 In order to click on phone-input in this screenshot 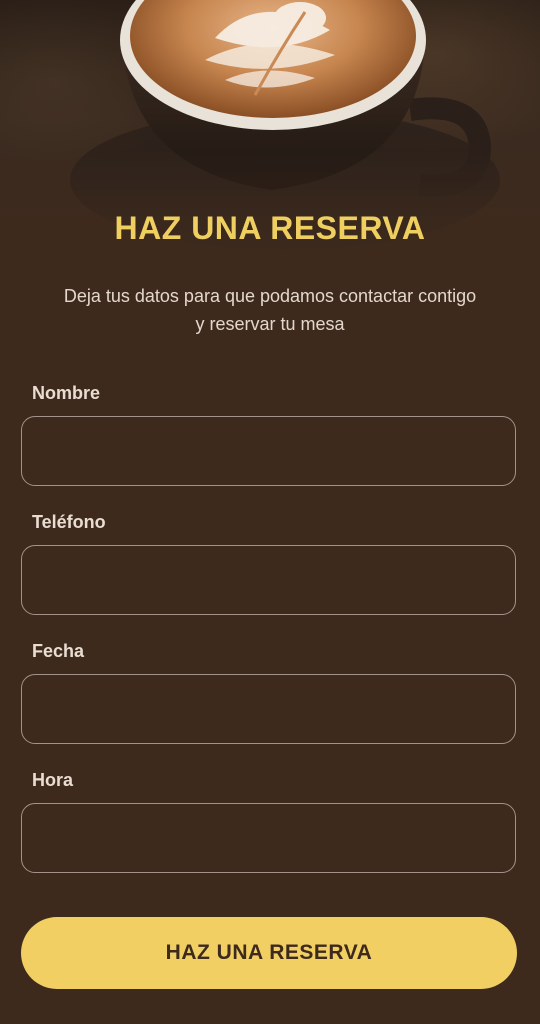, I will do `click(268, 580)`.